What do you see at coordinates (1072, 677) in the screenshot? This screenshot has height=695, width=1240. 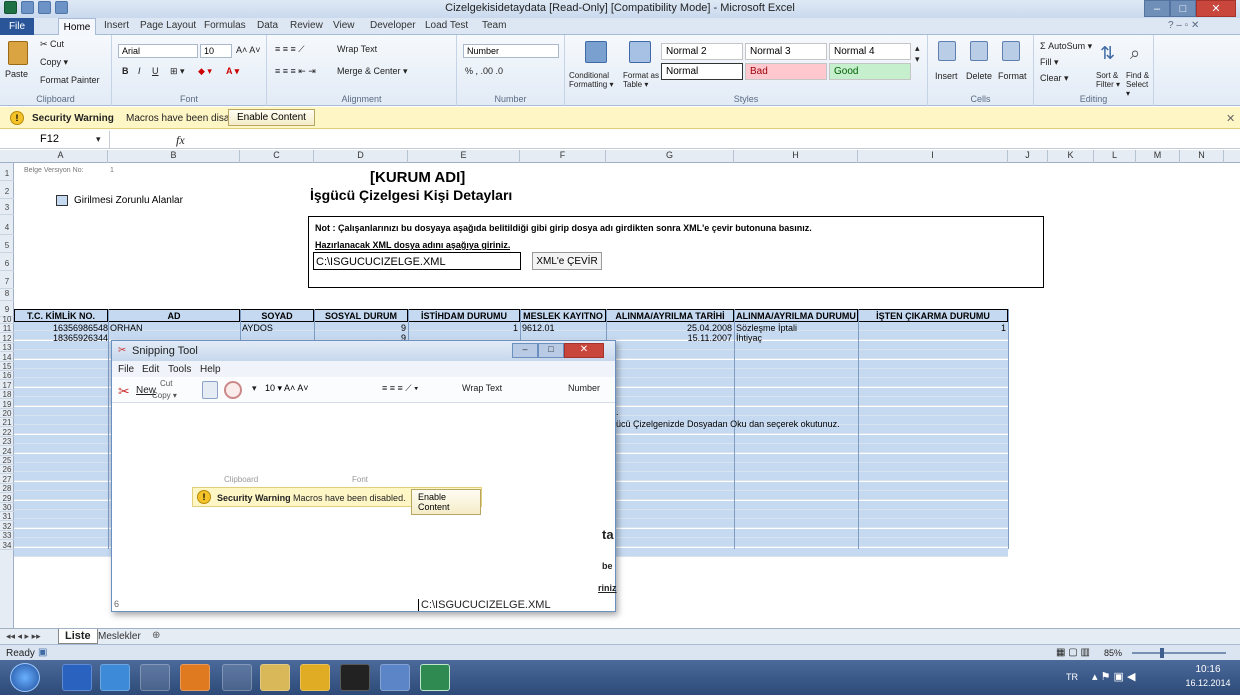 I see `language-indicator: TR` at bounding box center [1072, 677].